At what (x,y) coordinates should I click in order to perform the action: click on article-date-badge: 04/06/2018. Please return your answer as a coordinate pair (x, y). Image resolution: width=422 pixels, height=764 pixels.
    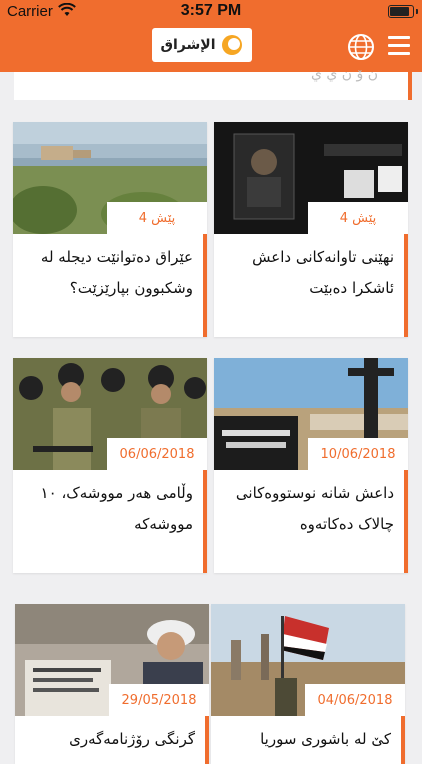
    Looking at the image, I should click on (355, 700).